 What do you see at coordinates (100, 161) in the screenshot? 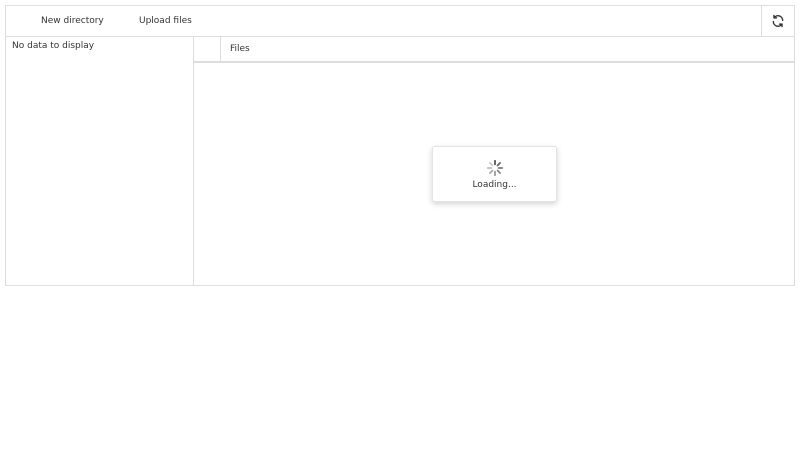
I see `folder-tree-panel: No data to display` at bounding box center [100, 161].